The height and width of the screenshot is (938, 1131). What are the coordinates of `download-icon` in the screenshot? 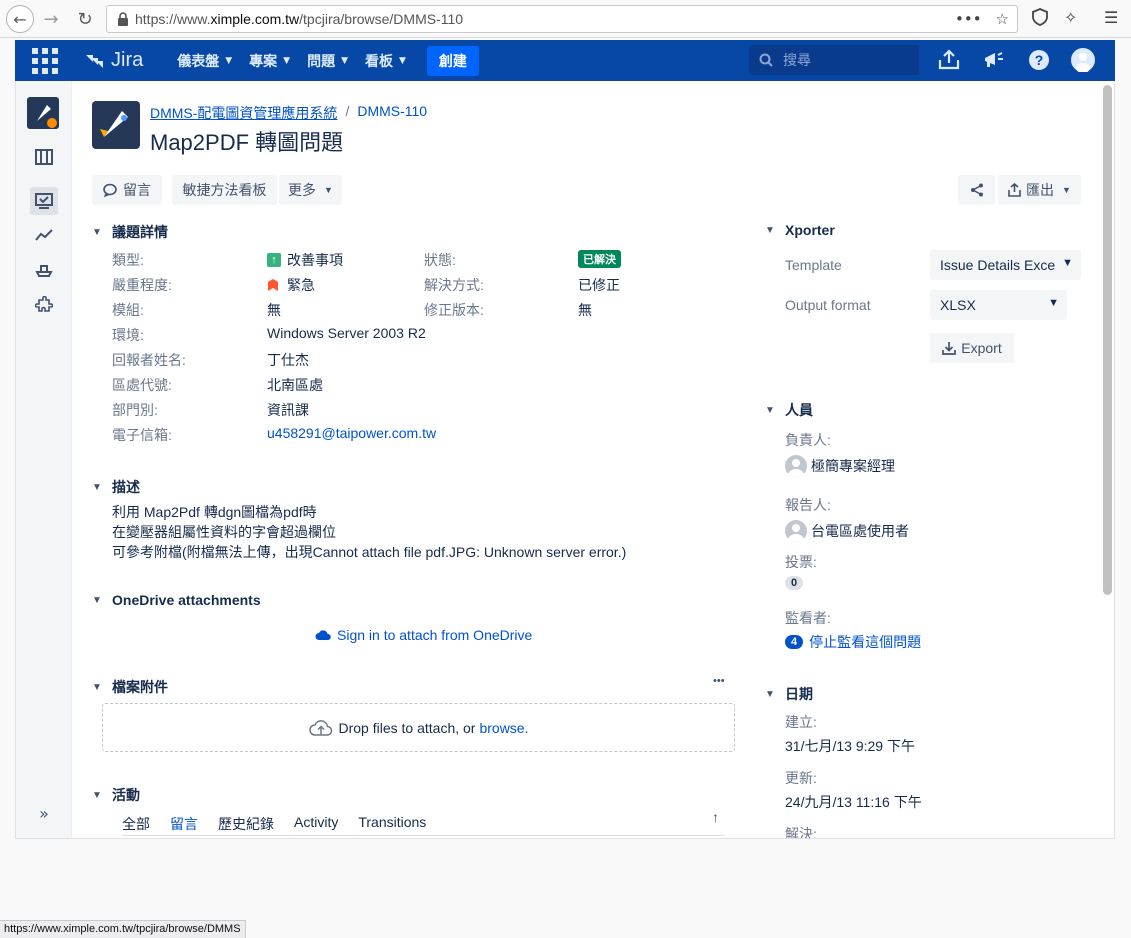 It's located at (949, 348).